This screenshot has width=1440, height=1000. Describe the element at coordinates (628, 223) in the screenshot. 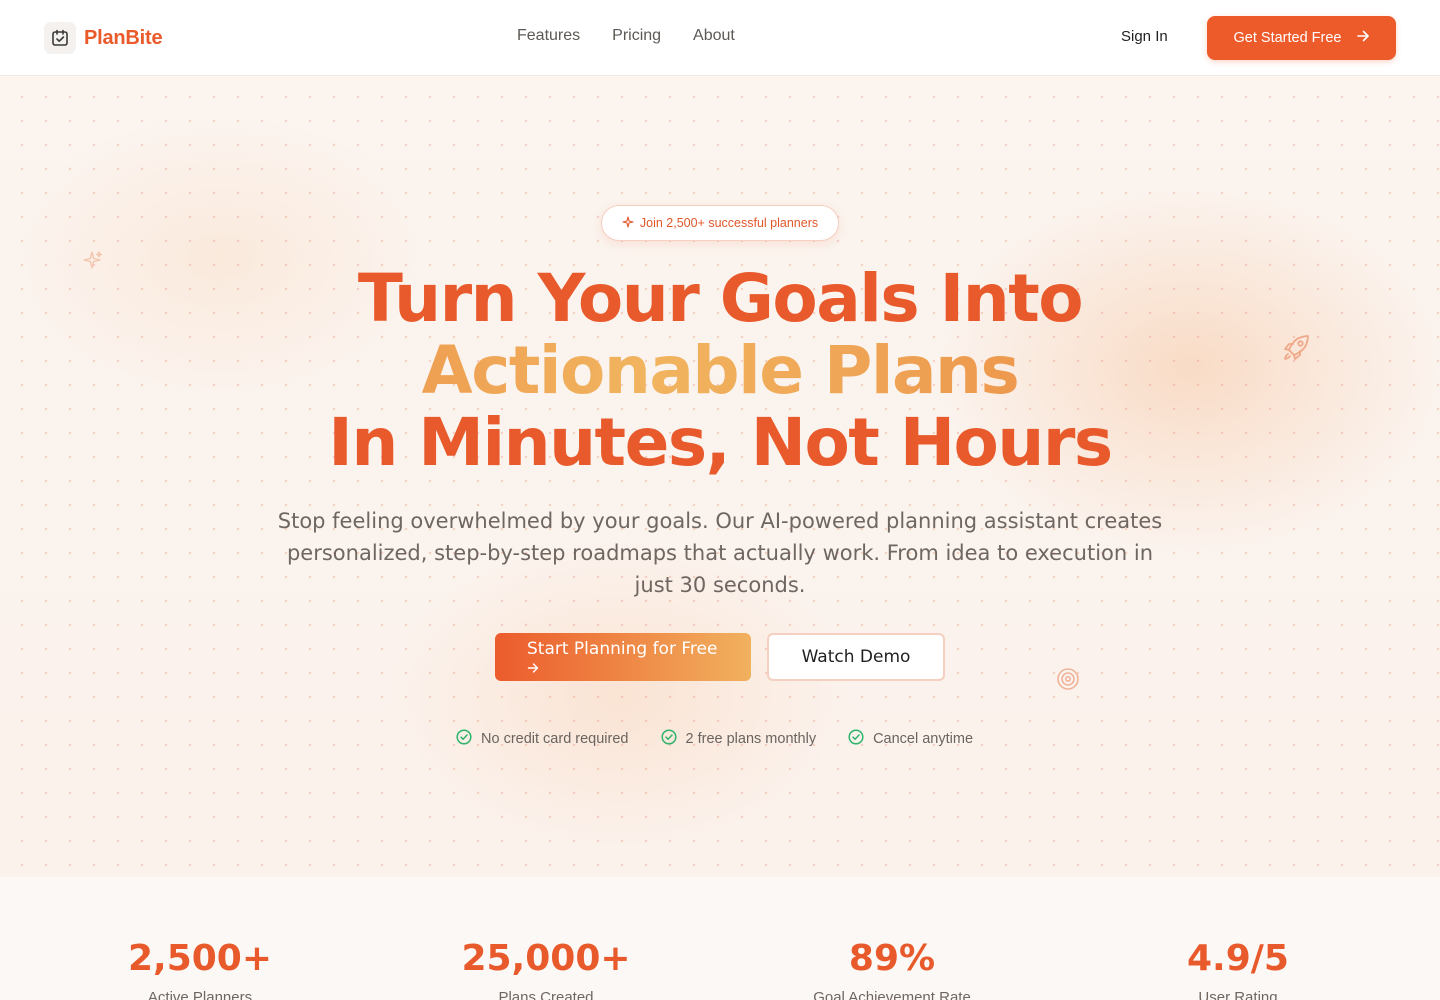

I see `sparkle-icon` at that location.